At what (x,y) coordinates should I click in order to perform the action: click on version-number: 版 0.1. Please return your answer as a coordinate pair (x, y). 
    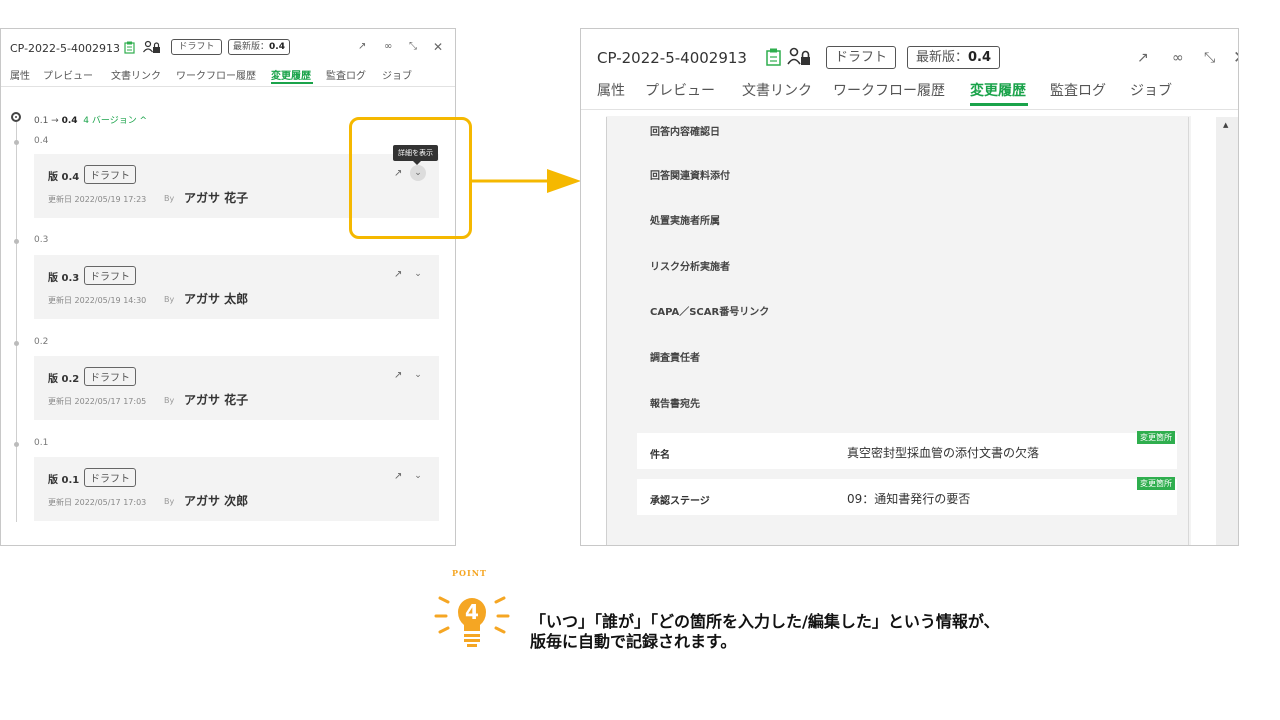
    Looking at the image, I should click on (64, 480).